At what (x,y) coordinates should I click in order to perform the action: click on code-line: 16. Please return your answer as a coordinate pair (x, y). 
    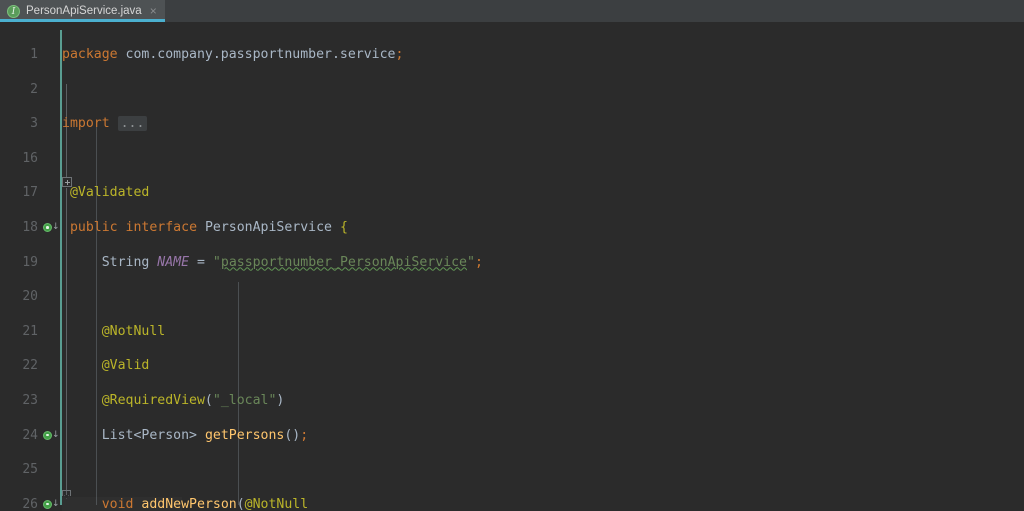
    Looking at the image, I should click on (512, 158).